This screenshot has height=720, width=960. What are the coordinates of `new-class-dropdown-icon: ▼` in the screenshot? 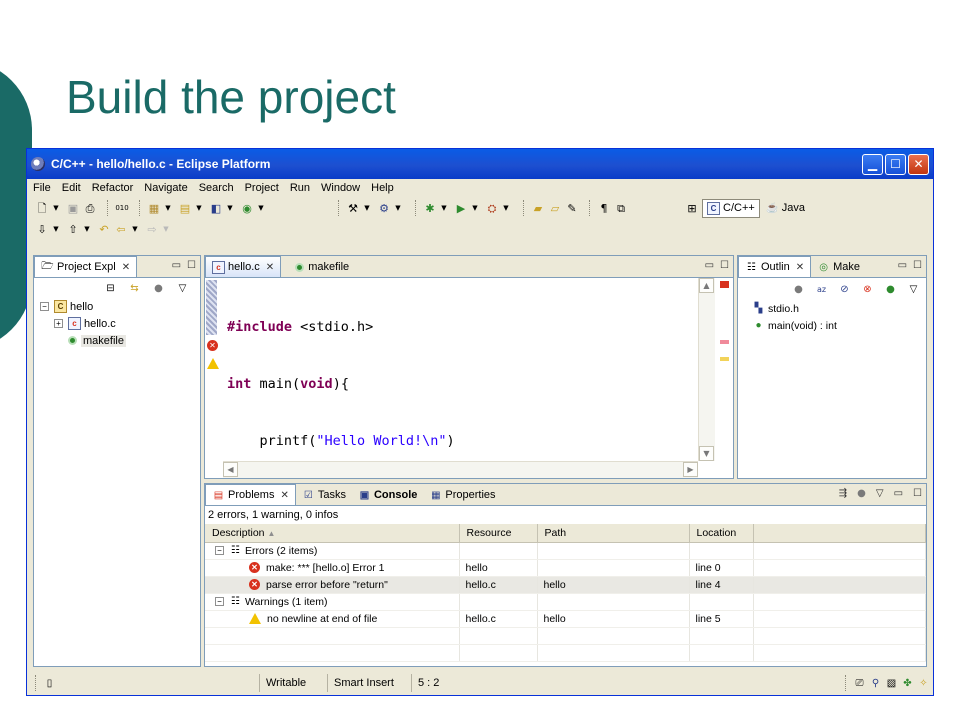 It's located at (230, 208).